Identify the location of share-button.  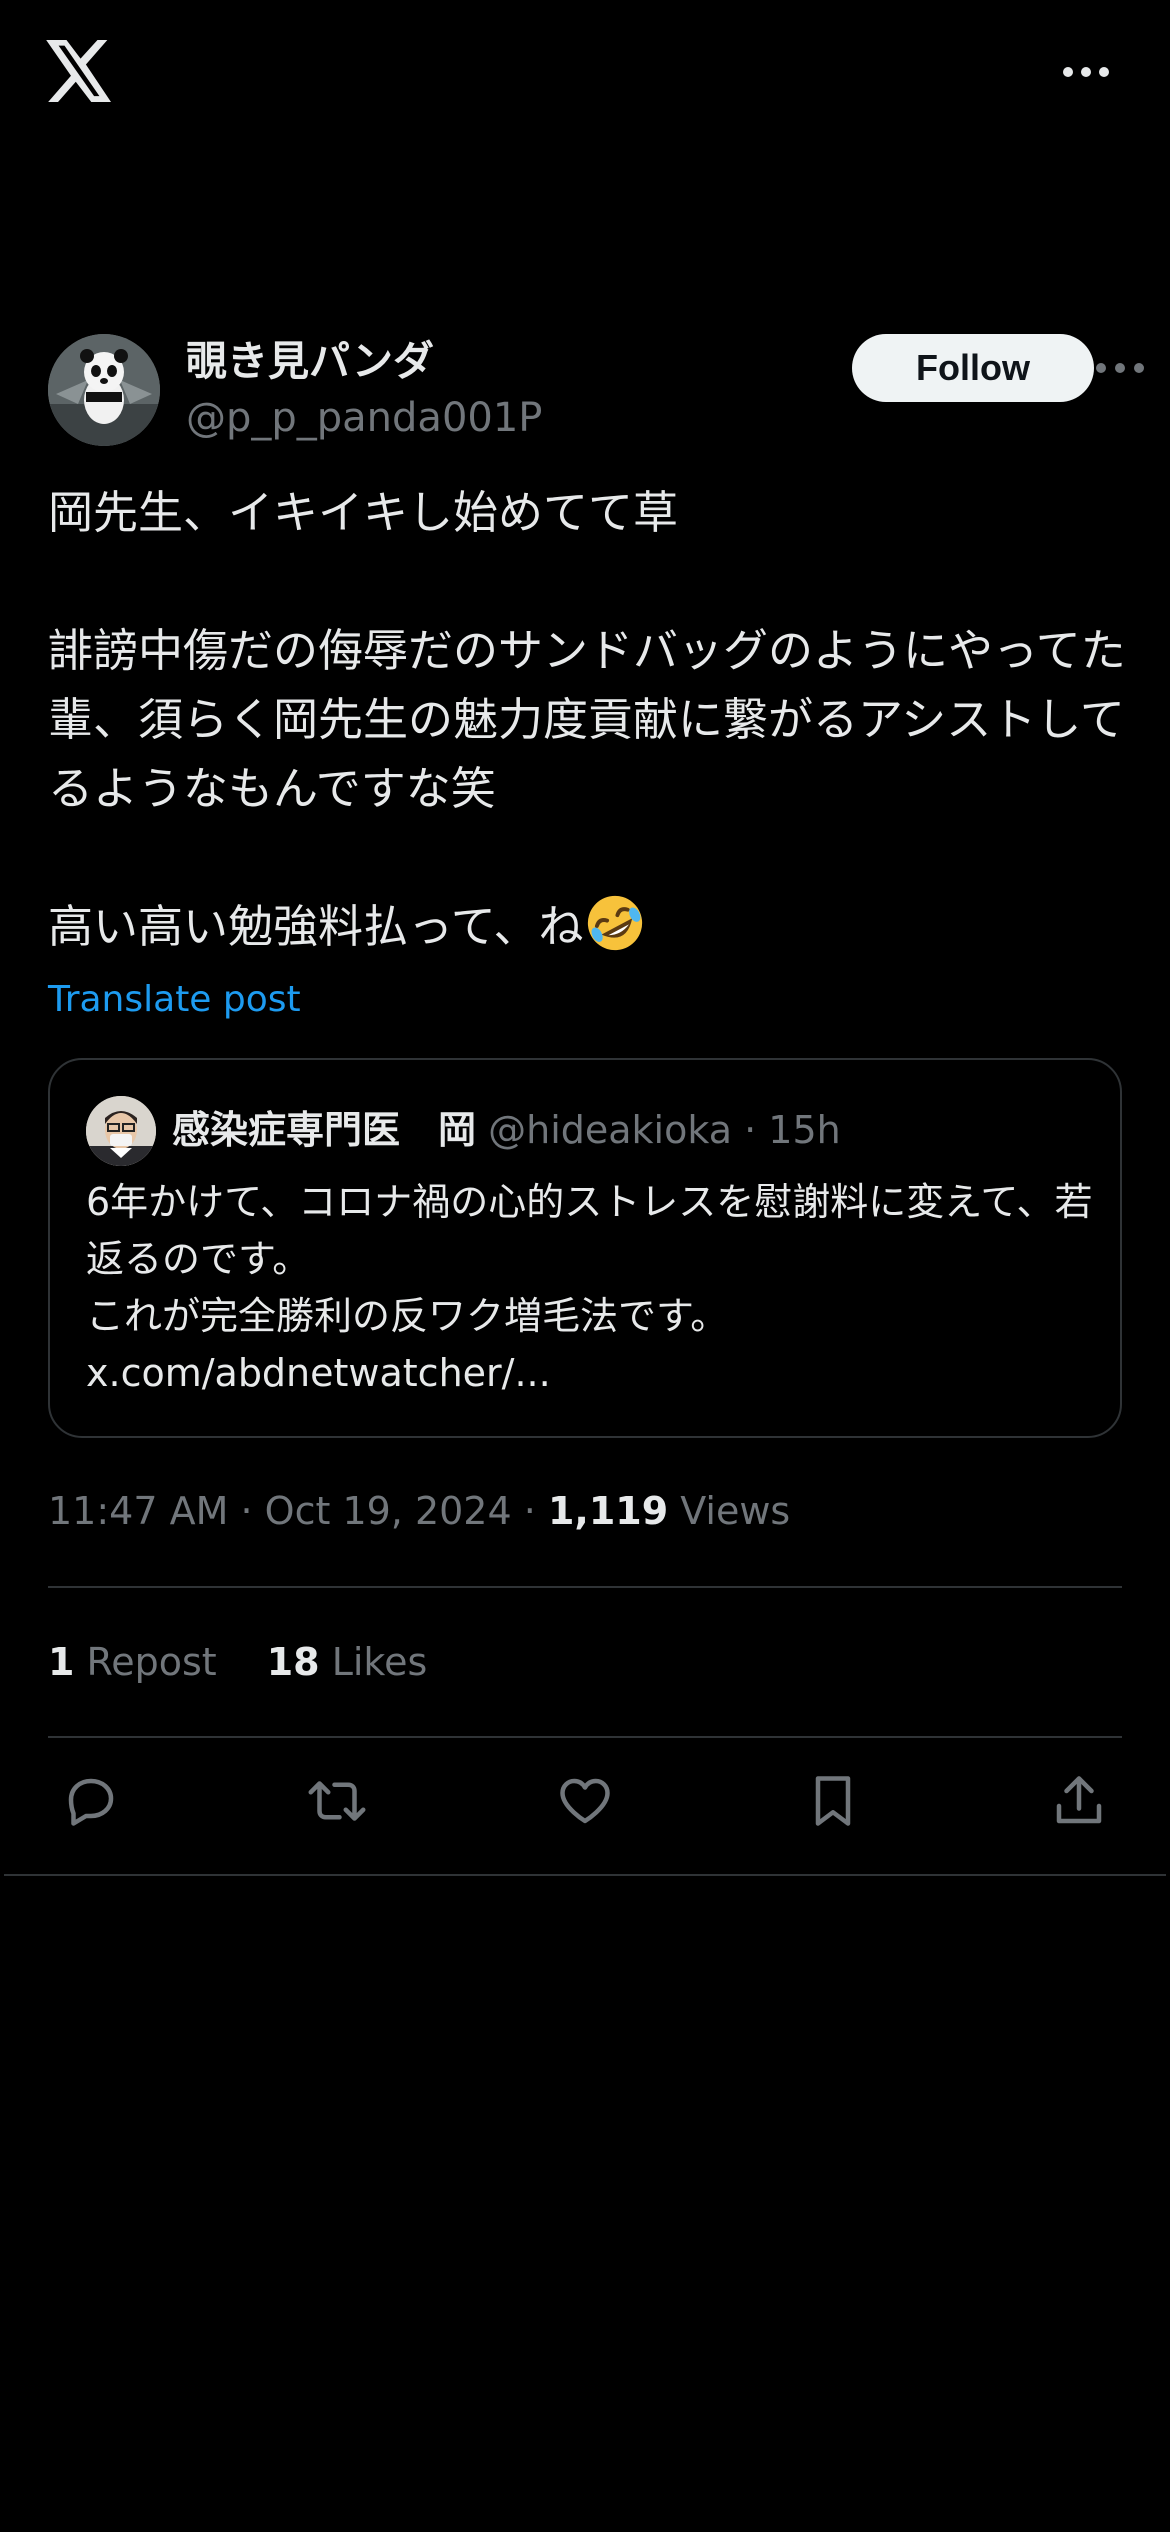
(1079, 1801).